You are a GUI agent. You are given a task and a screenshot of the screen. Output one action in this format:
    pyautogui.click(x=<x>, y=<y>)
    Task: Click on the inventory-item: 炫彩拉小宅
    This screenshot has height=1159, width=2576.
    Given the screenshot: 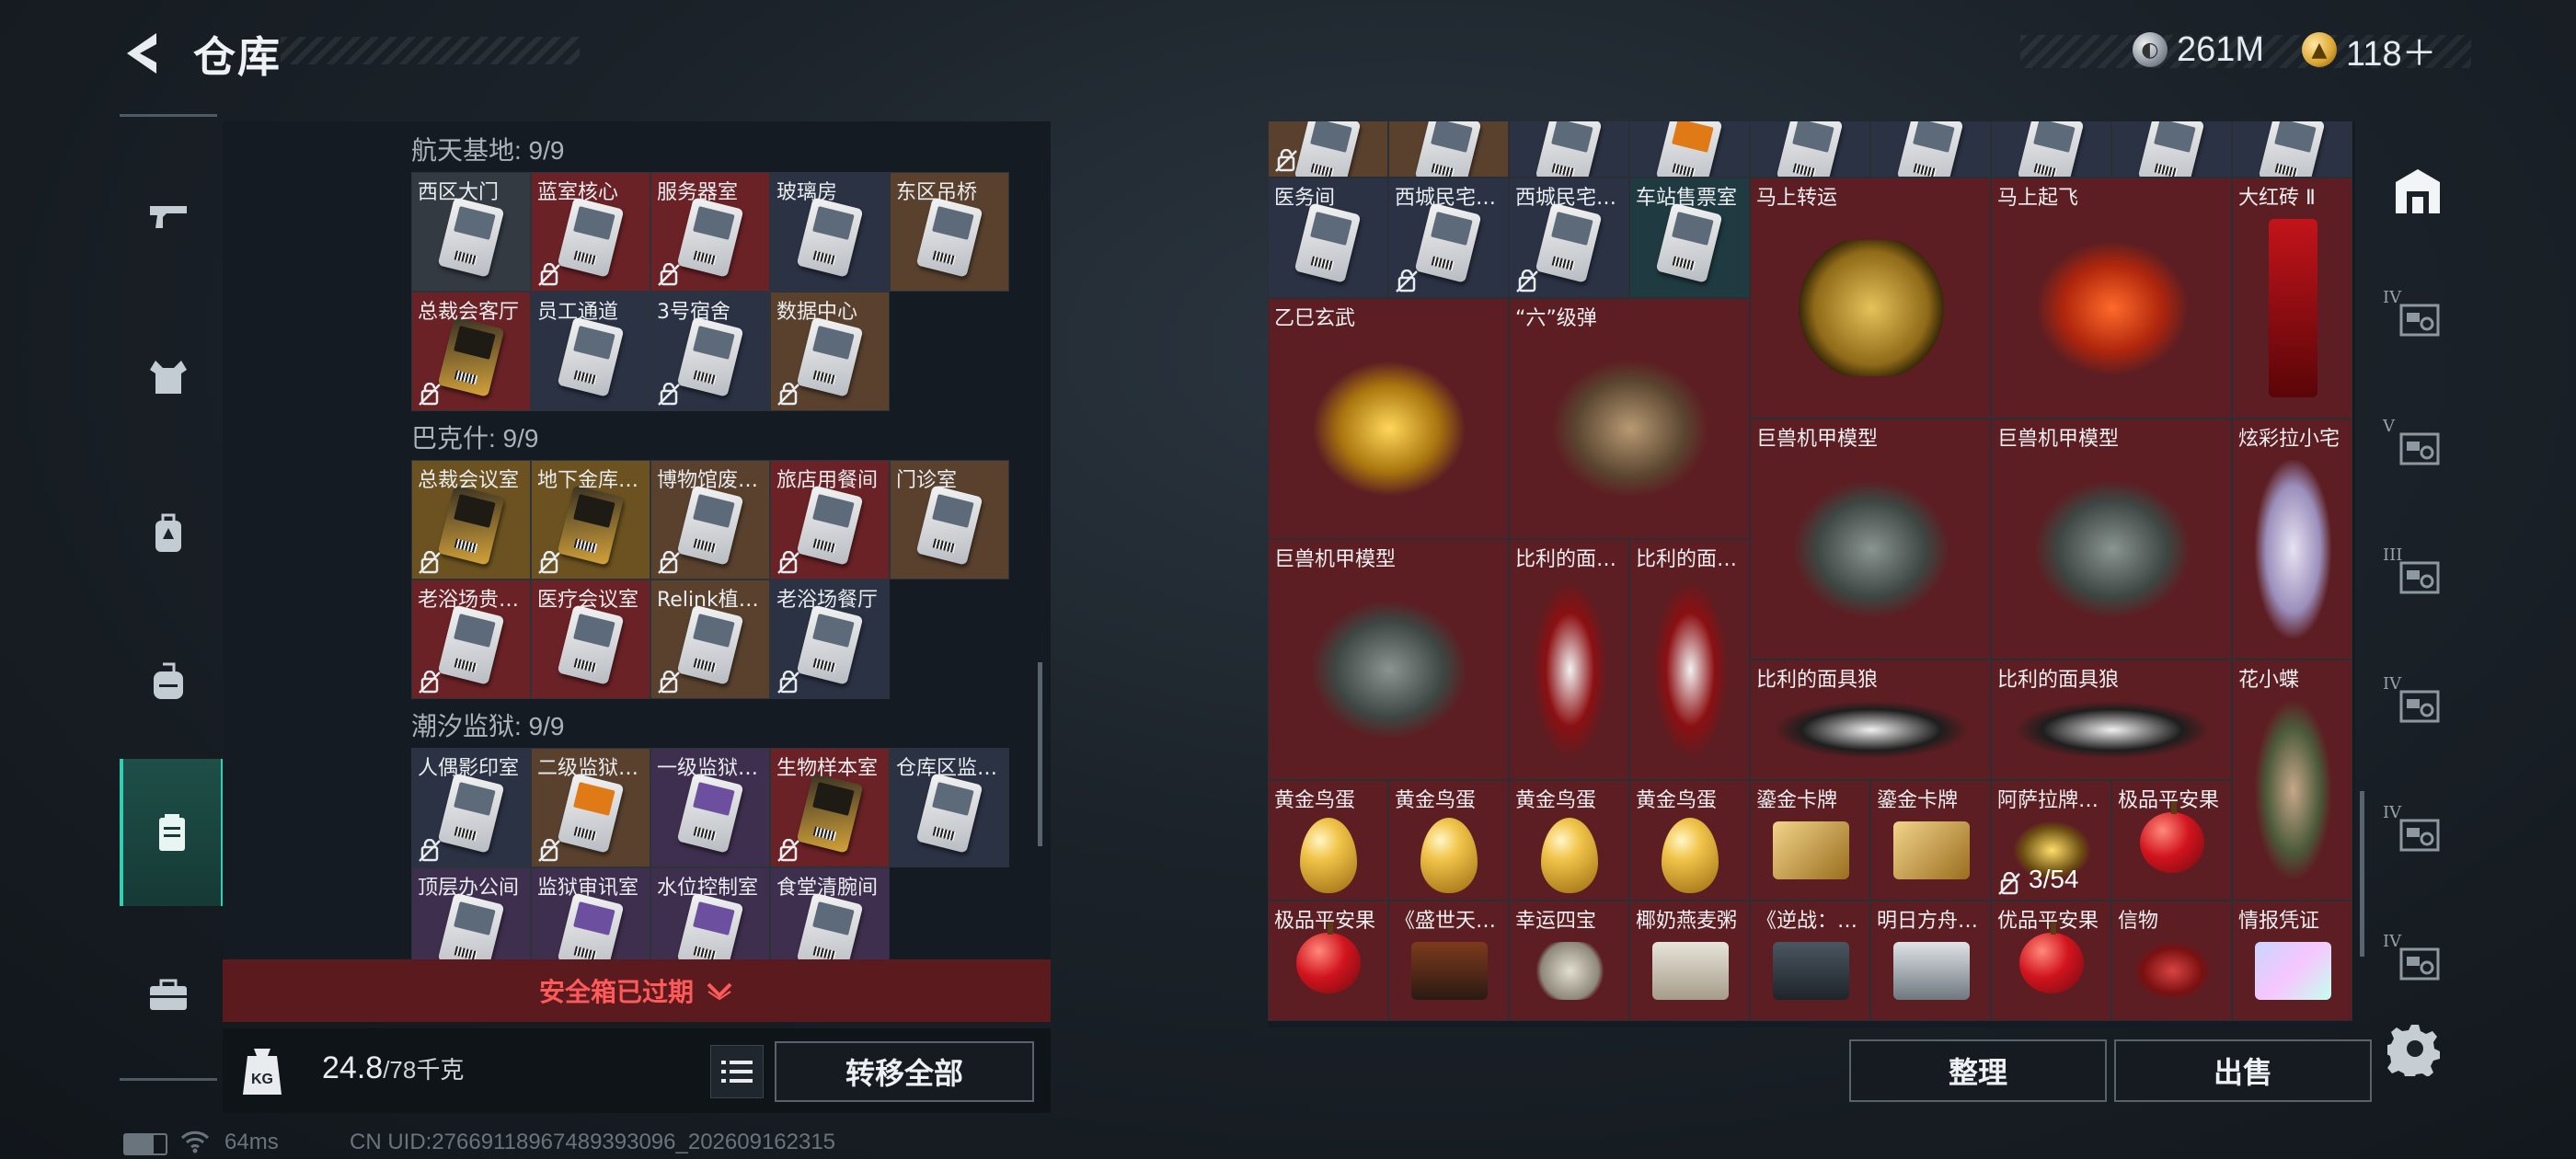 What is the action you would take?
    pyautogui.click(x=2292, y=539)
    